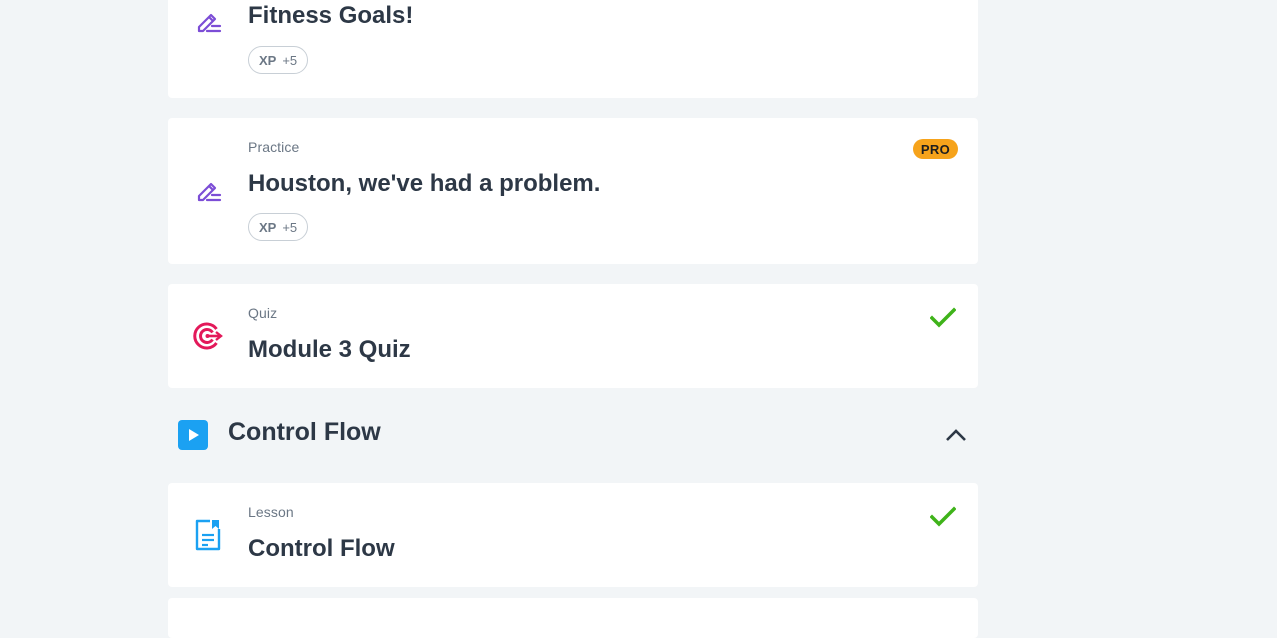  What do you see at coordinates (424, 183) in the screenshot?
I see `card-title: Houston, we've had a problem.` at bounding box center [424, 183].